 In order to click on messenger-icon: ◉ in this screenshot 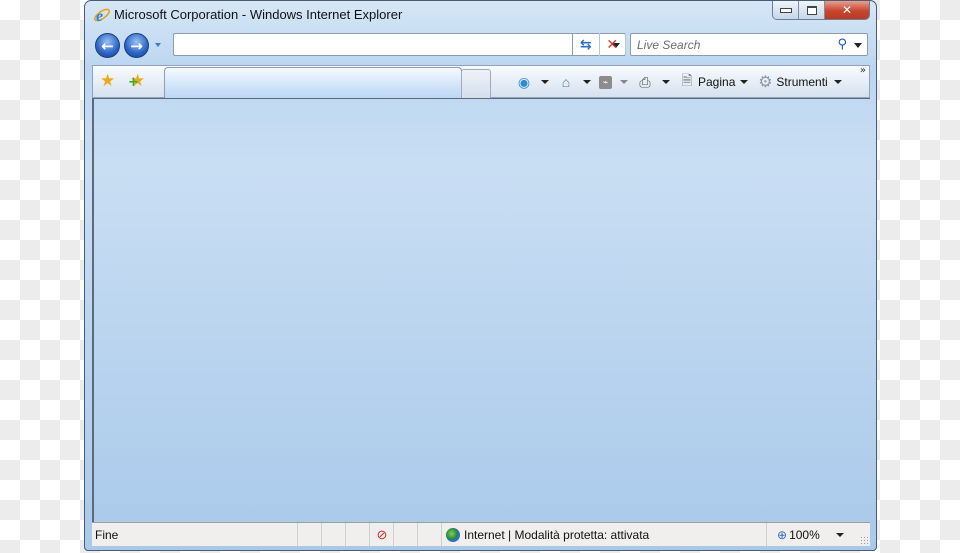, I will do `click(524, 81)`.